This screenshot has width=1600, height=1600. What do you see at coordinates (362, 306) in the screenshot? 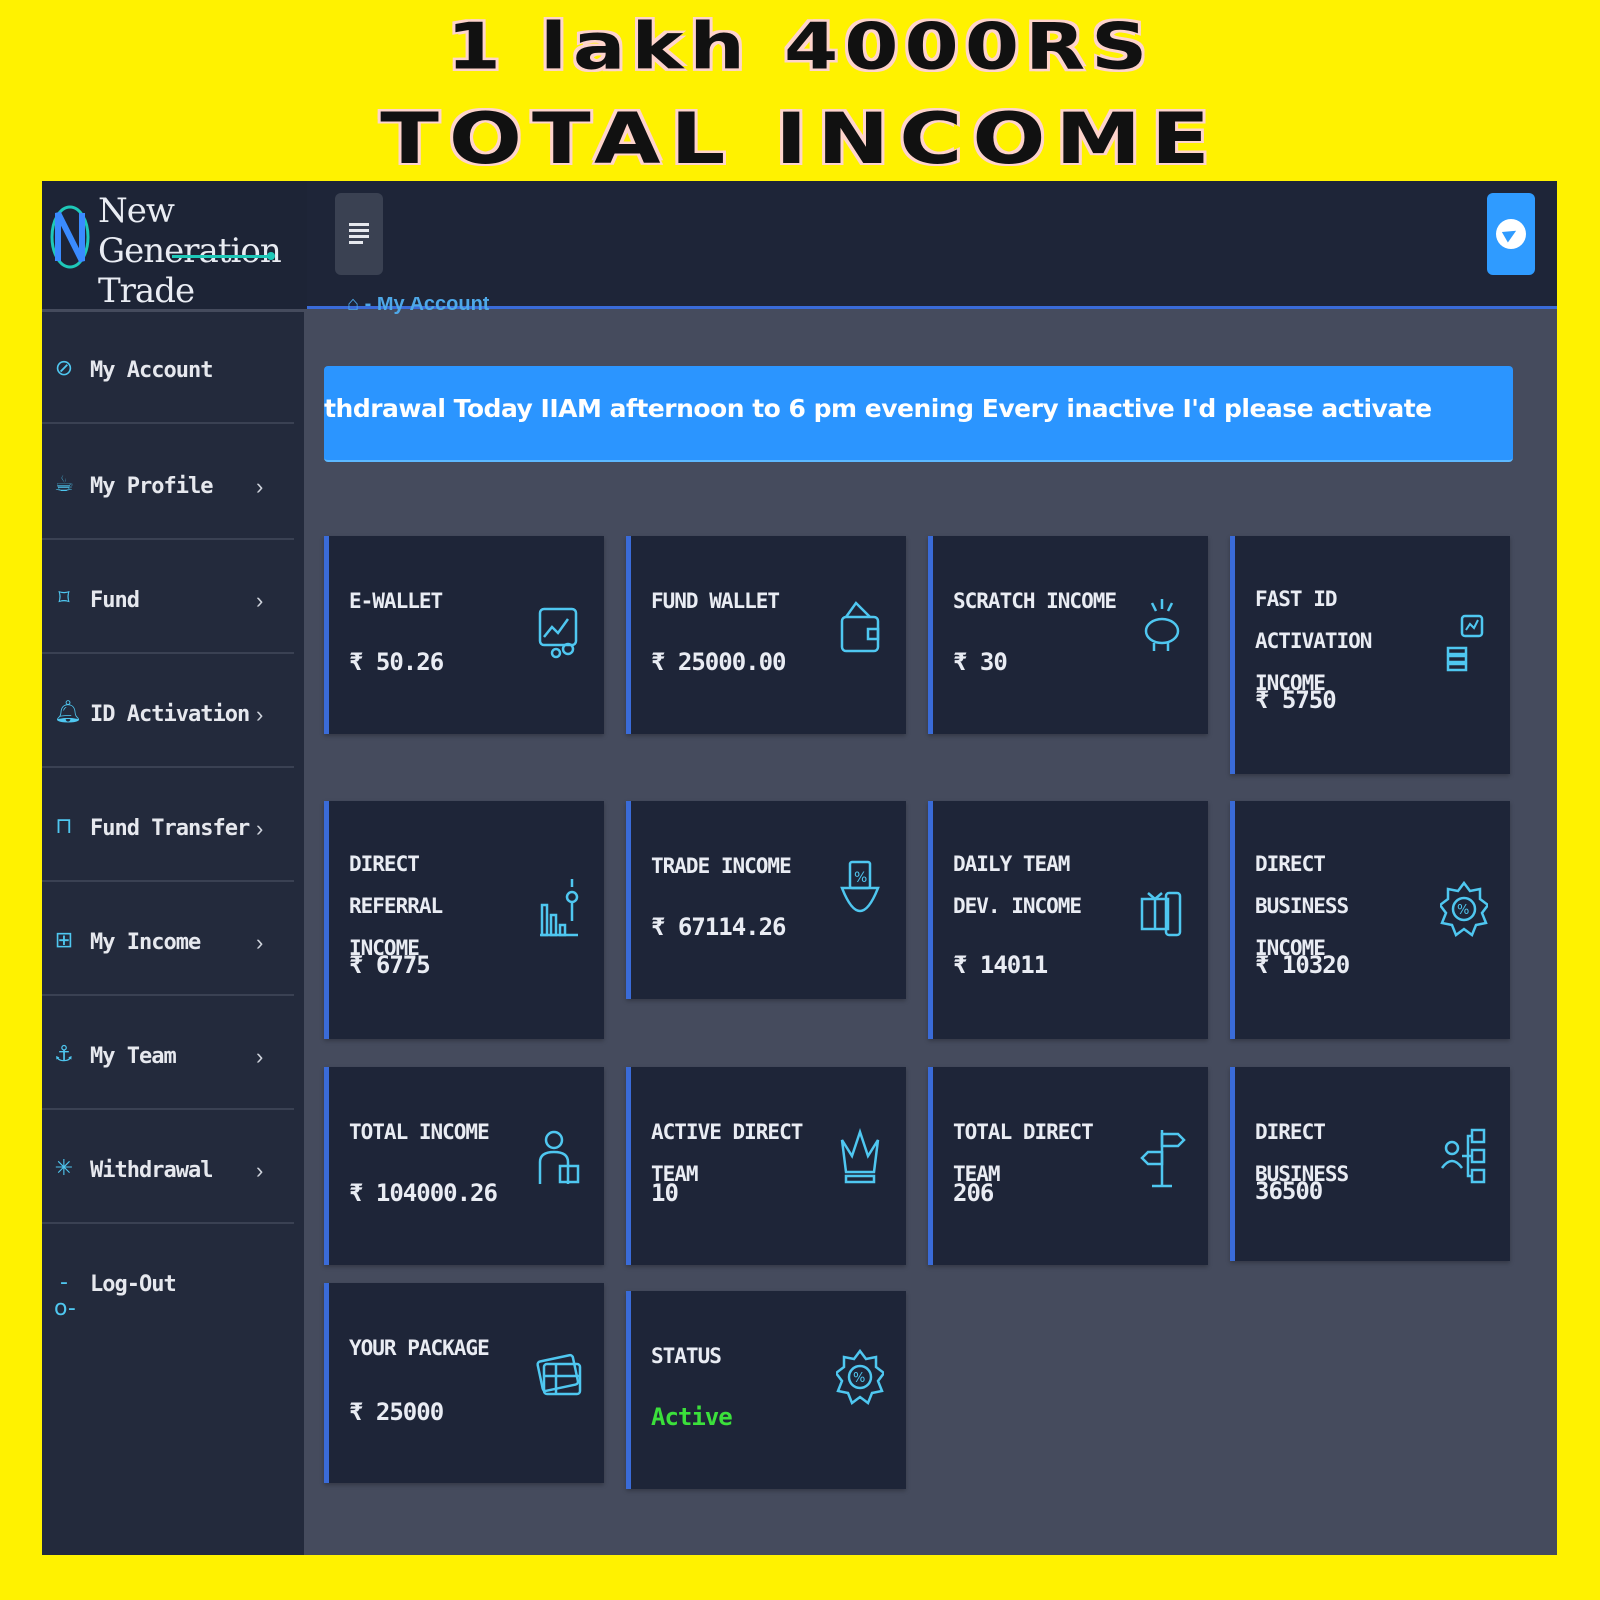
I see `home-icon: ⌂ -` at bounding box center [362, 306].